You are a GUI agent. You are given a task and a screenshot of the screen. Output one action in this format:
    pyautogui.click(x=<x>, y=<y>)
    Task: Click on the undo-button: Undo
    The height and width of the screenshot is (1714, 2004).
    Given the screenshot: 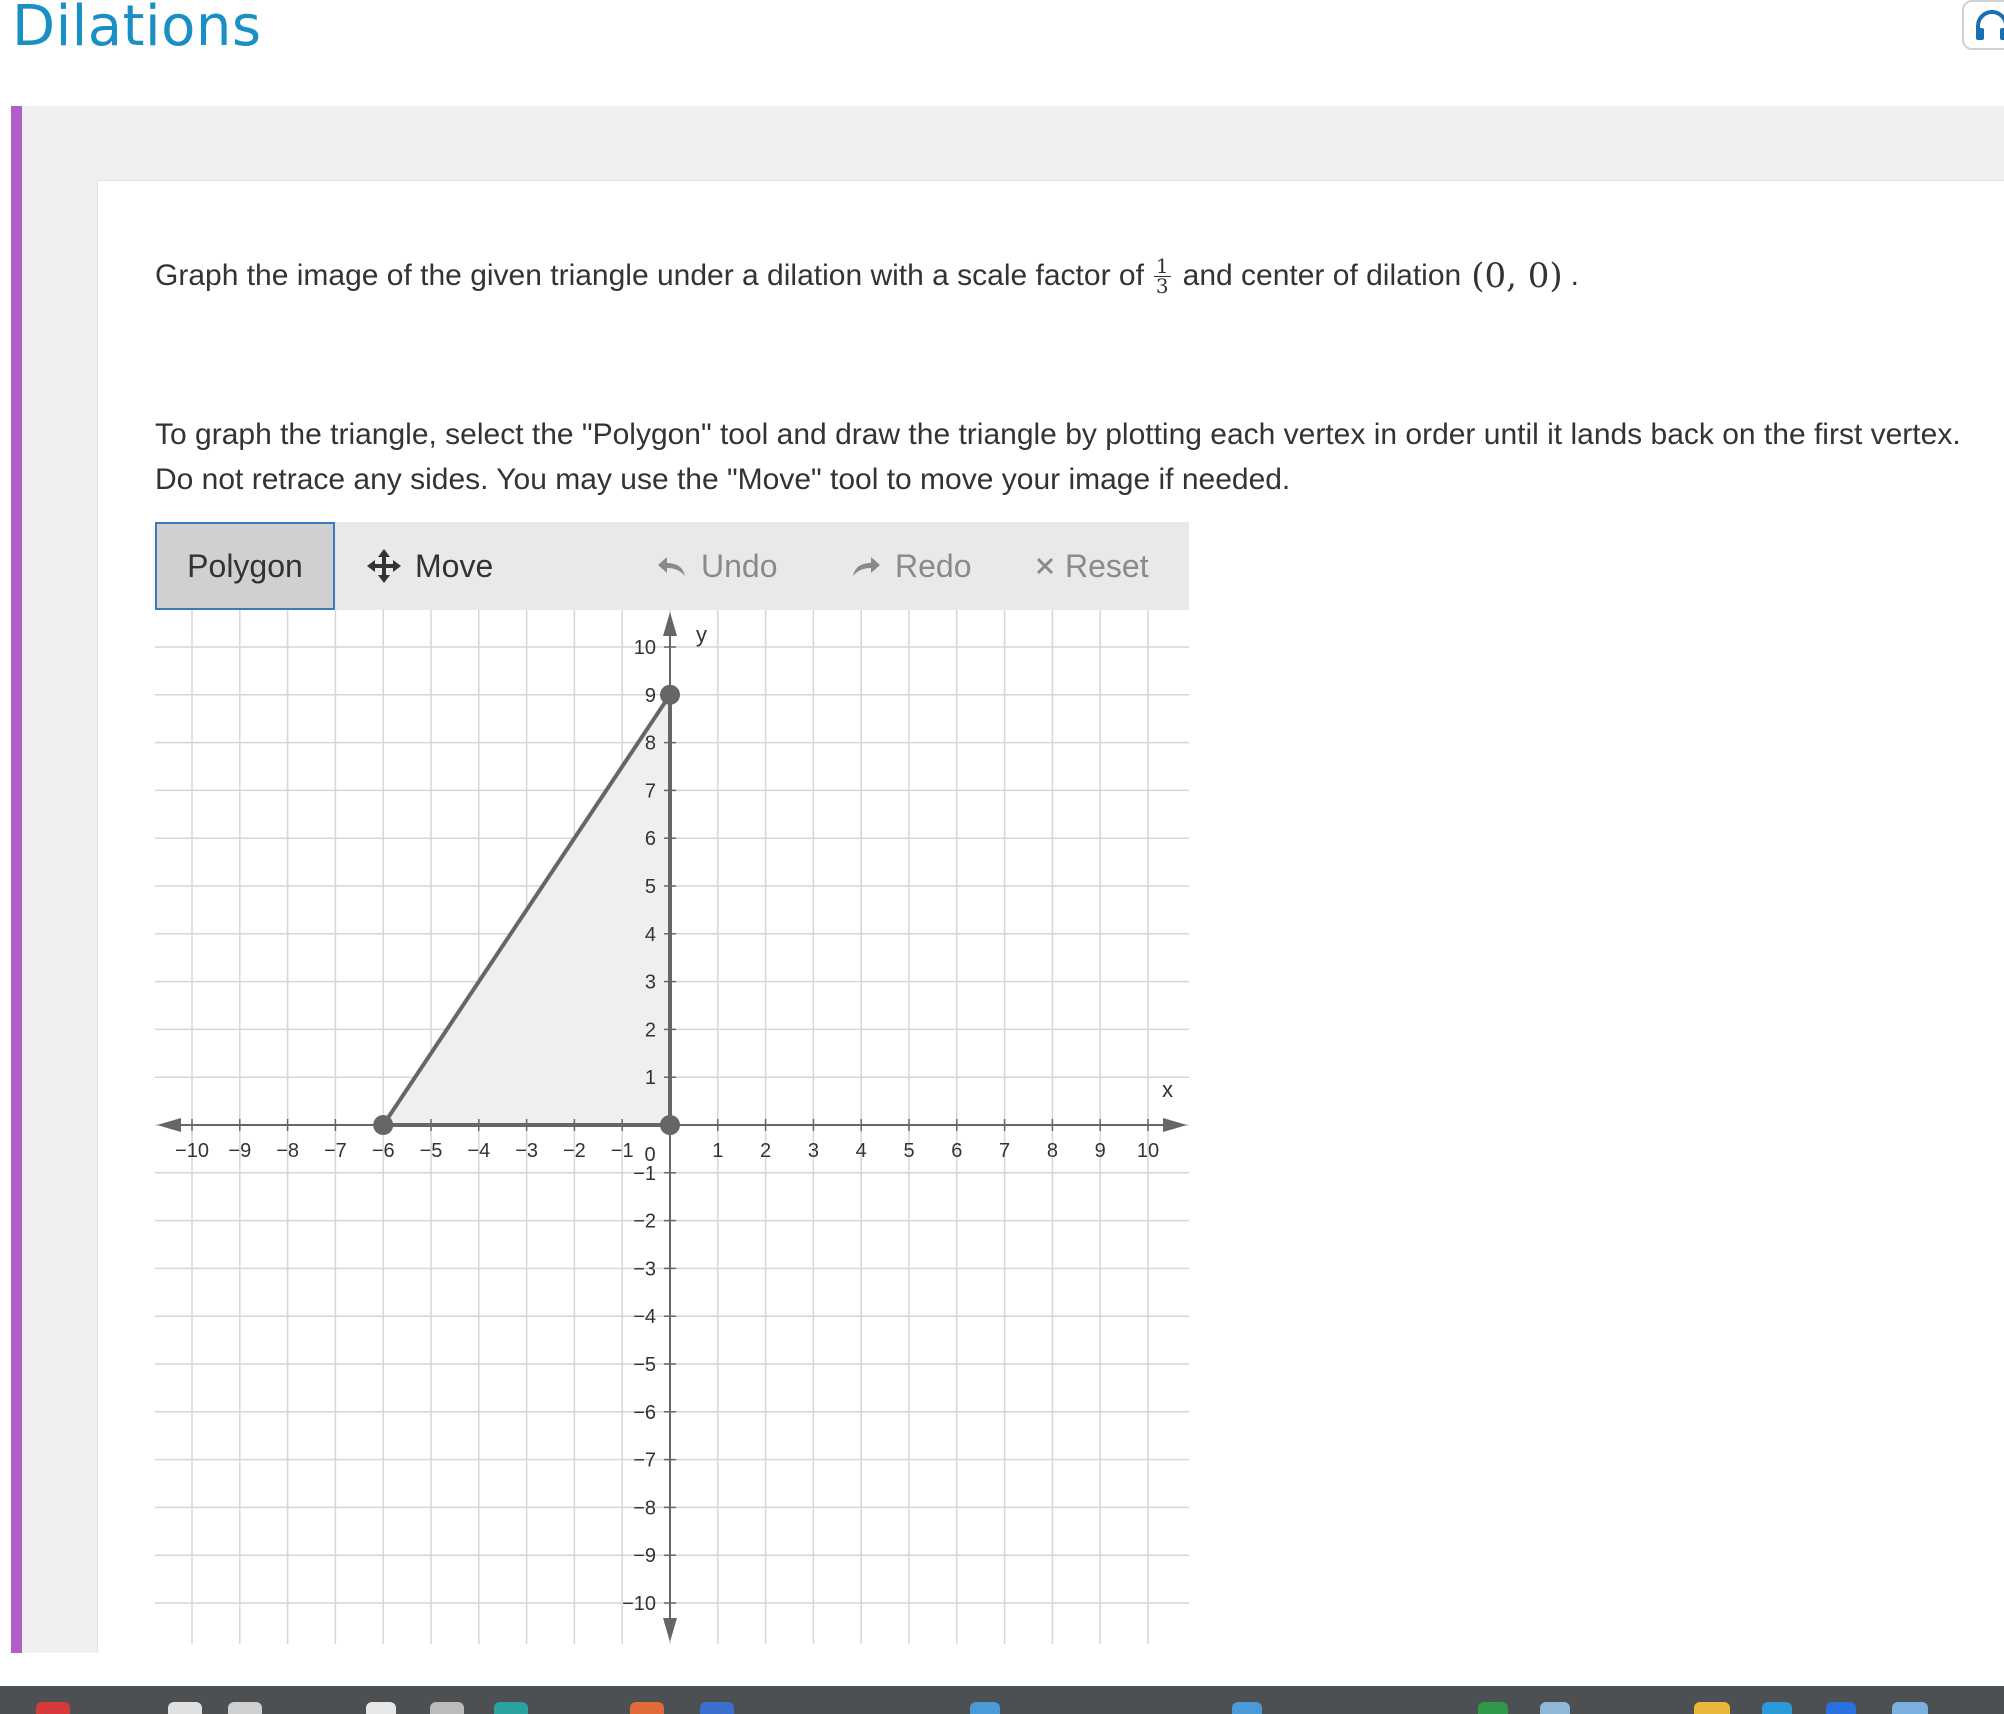 What is the action you would take?
    pyautogui.click(x=717, y=566)
    